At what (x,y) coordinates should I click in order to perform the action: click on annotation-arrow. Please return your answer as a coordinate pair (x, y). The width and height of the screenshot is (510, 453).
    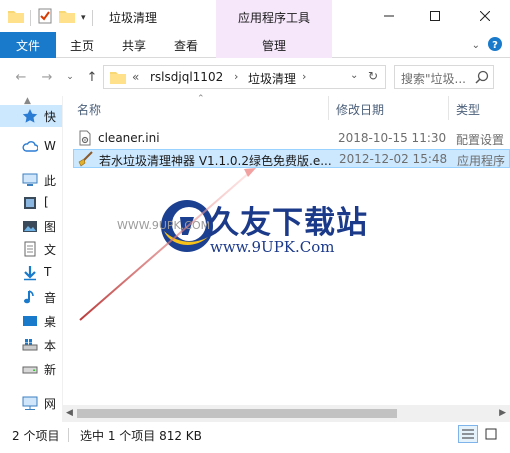
    Looking at the image, I should click on (165, 246).